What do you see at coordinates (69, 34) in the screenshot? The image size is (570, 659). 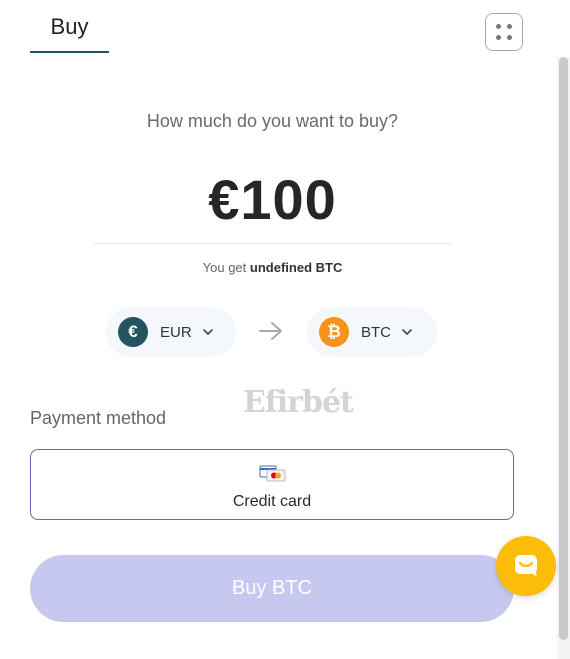 I see `tab-buy: Buy` at bounding box center [69, 34].